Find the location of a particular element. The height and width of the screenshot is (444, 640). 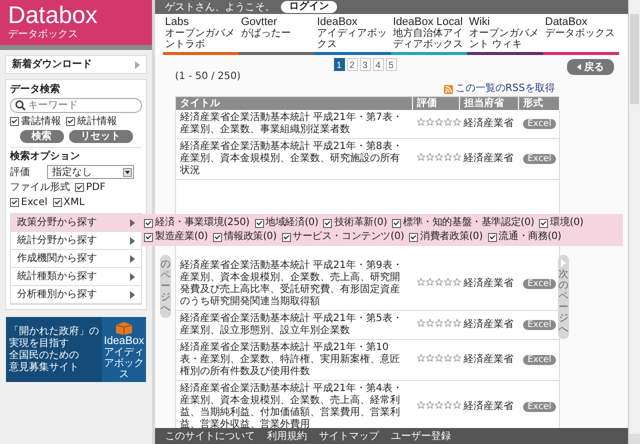

scrollbar is located at coordinates (634, 222).